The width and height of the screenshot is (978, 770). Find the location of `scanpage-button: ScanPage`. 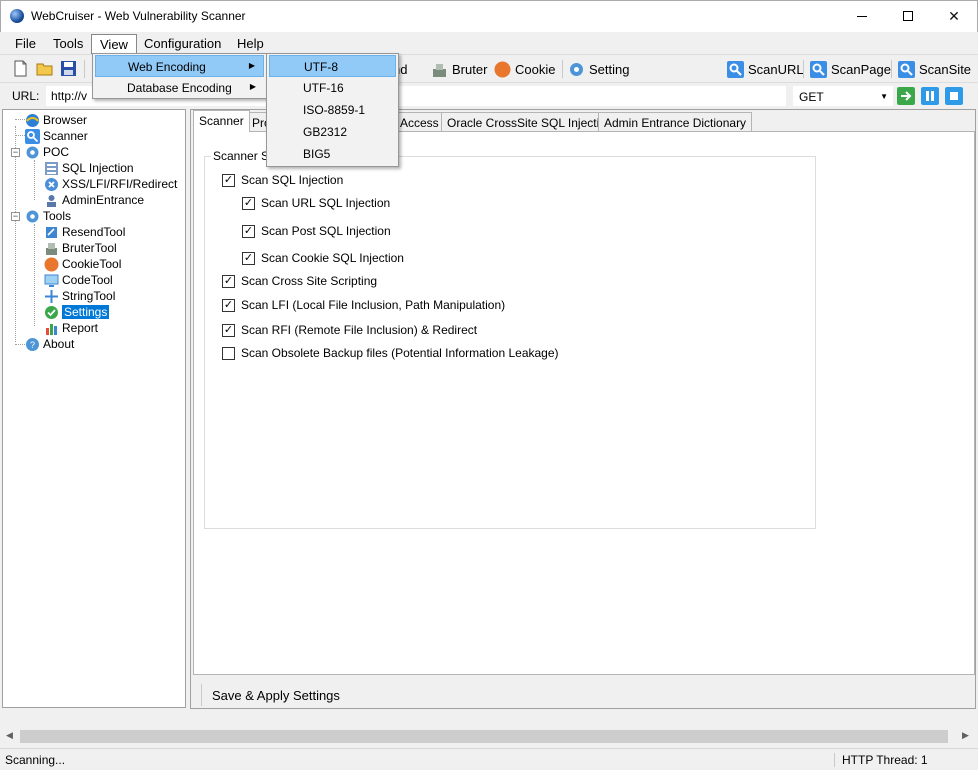

scanpage-button: ScanPage is located at coordinates (850, 69).